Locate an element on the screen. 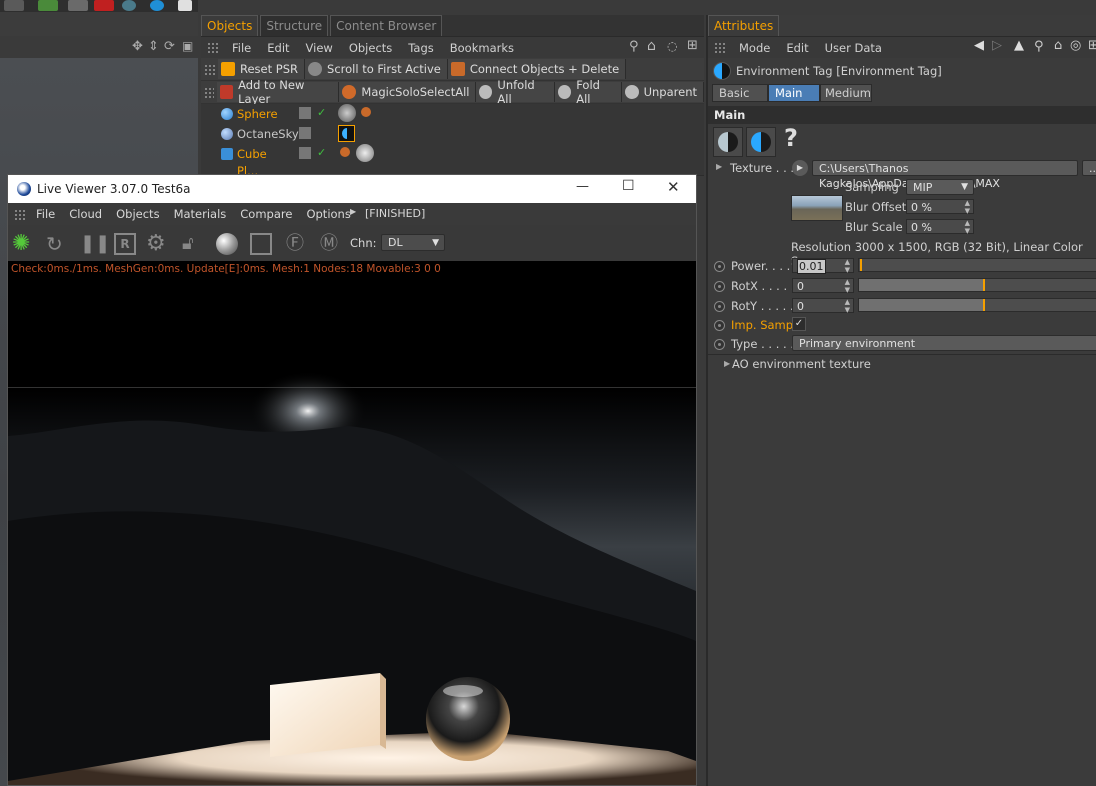  scroll-to-first-active-button: Scroll to First Active is located at coordinates (376, 69).